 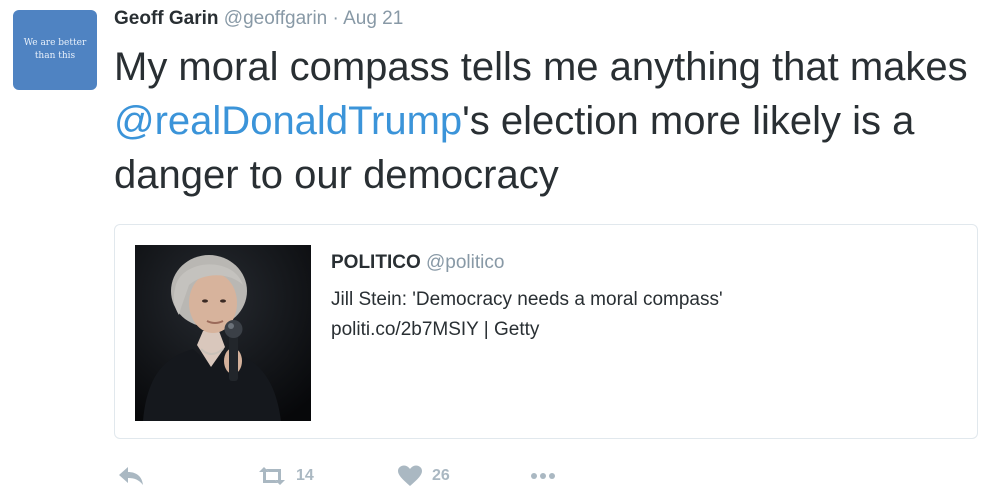 I want to click on avatar-text-line-2: than this, so click(x=55, y=56).